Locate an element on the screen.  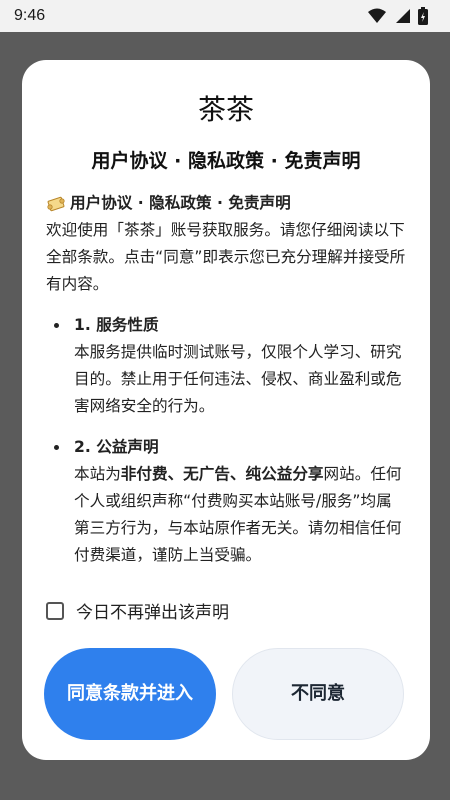
dont-show-today-checkbox is located at coordinates (55, 610).